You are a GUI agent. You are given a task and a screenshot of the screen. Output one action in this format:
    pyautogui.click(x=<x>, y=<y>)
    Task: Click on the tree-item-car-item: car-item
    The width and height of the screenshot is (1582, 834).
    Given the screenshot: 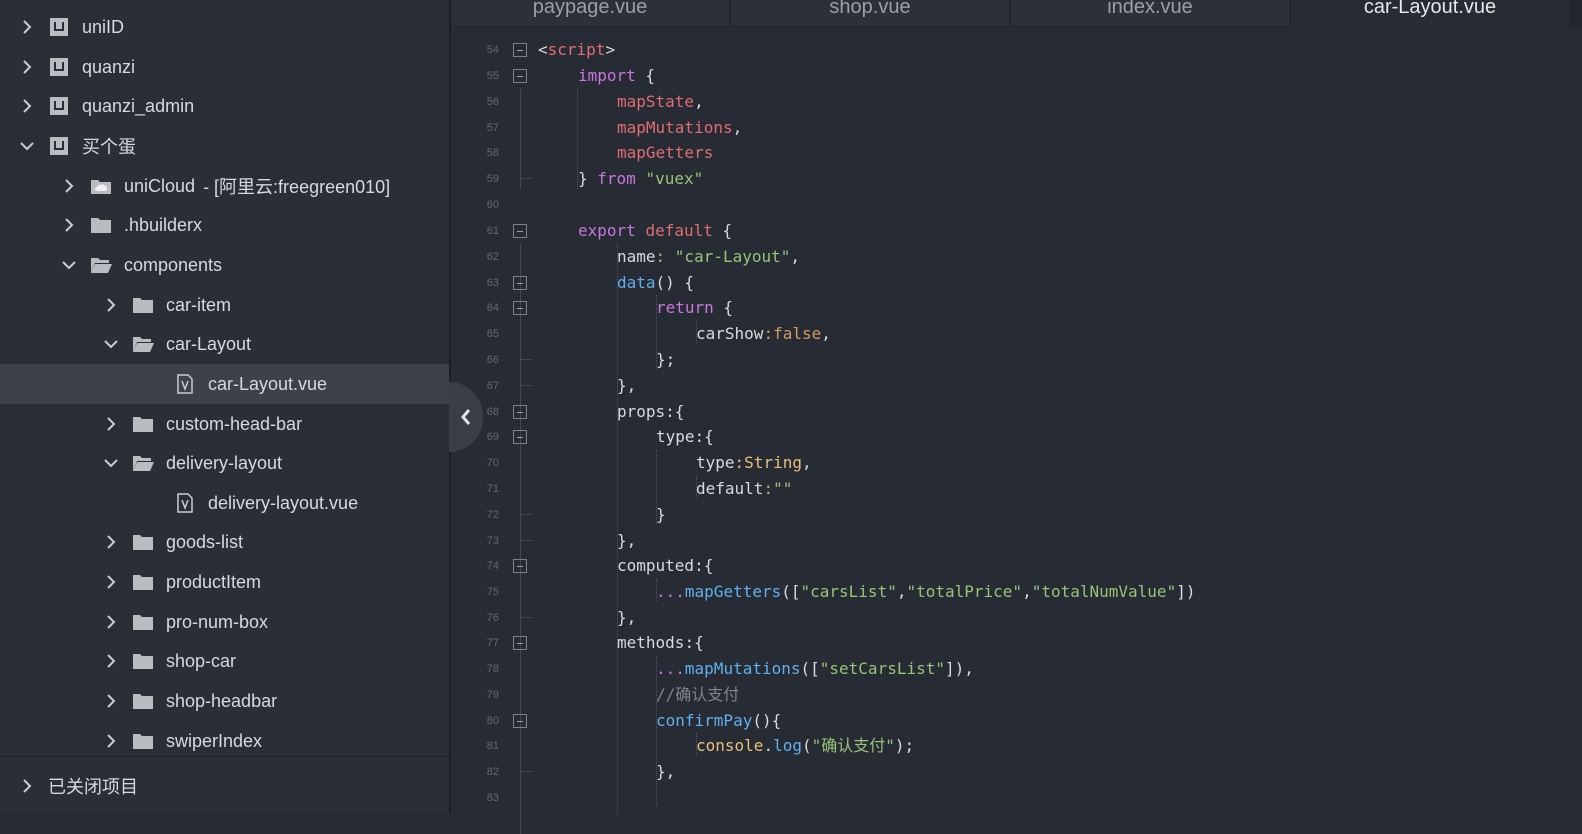 What is the action you would take?
    pyautogui.click(x=224, y=305)
    